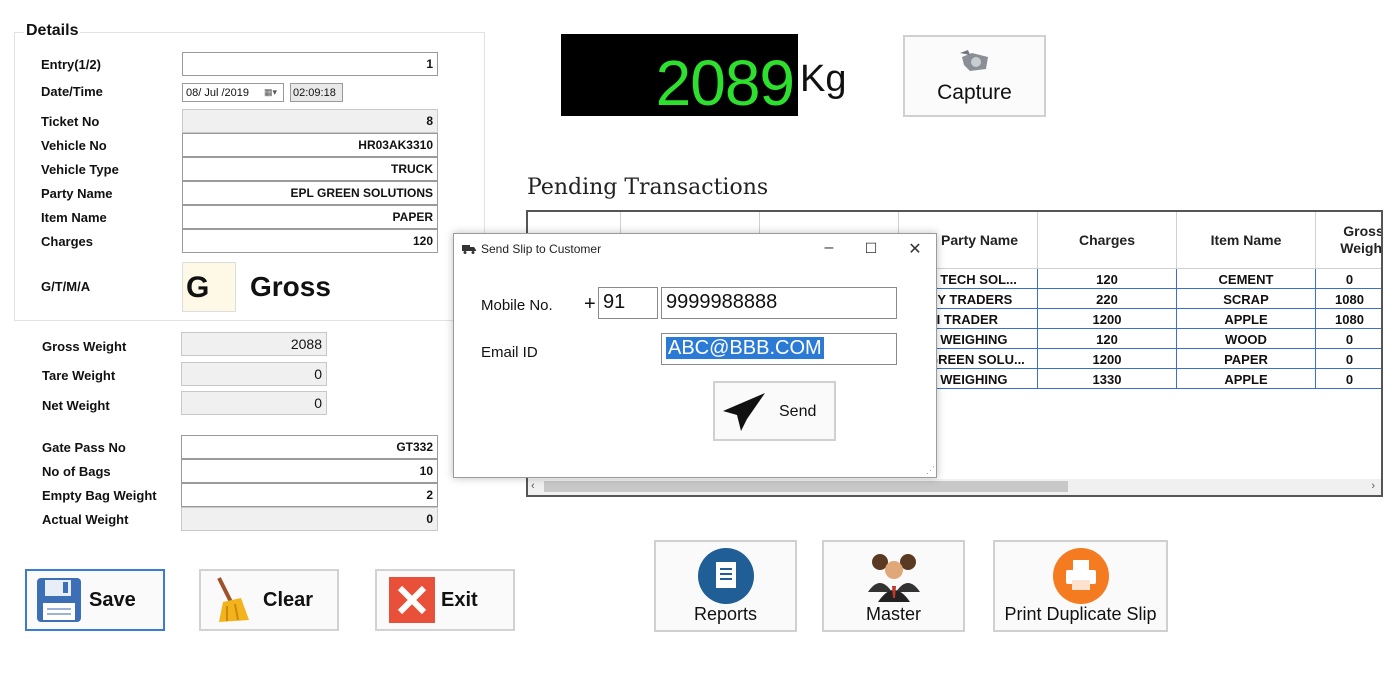  What do you see at coordinates (541, 249) in the screenshot?
I see `dialog-title: Send Slip to Customer` at bounding box center [541, 249].